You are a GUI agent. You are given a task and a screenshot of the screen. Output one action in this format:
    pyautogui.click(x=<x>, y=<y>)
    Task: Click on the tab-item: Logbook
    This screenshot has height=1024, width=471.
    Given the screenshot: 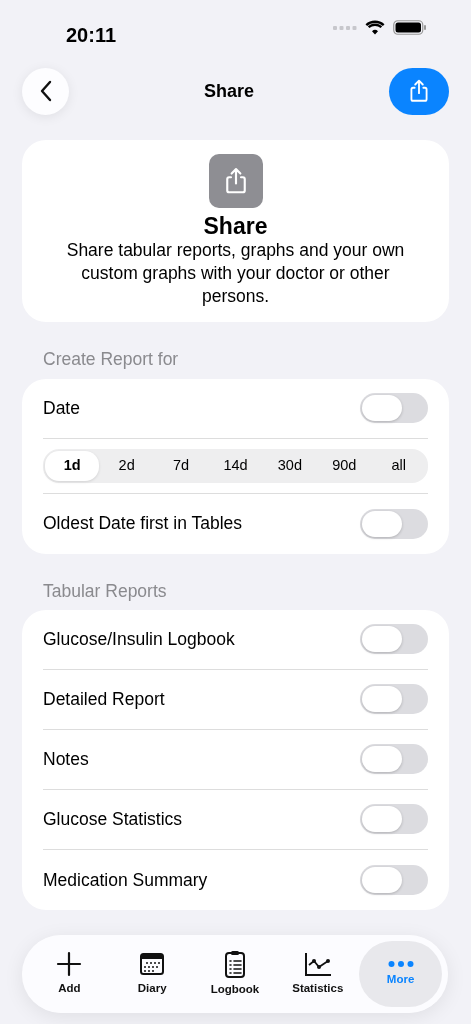 What is the action you would take?
    pyautogui.click(x=235, y=974)
    